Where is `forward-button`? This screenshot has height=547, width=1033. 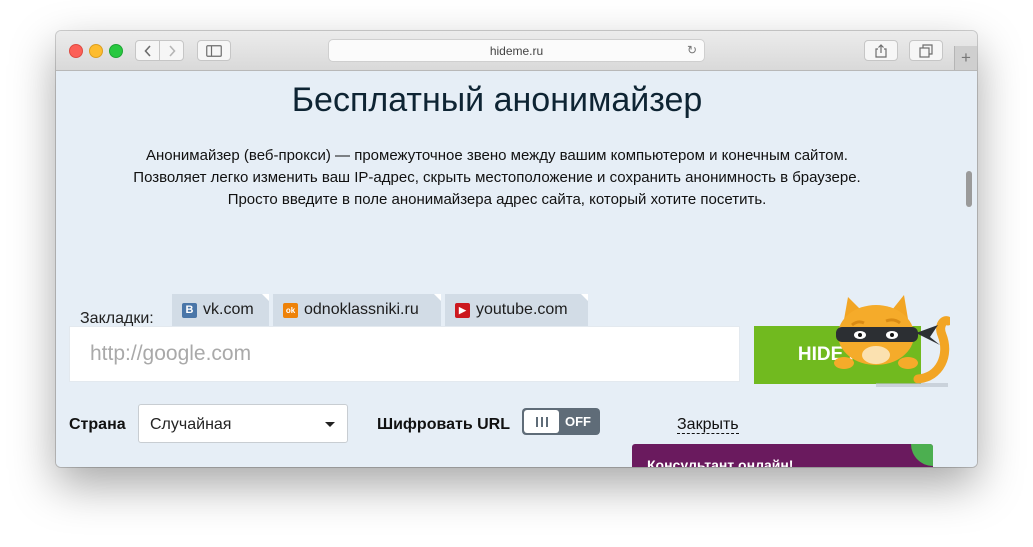
forward-button is located at coordinates (171, 50).